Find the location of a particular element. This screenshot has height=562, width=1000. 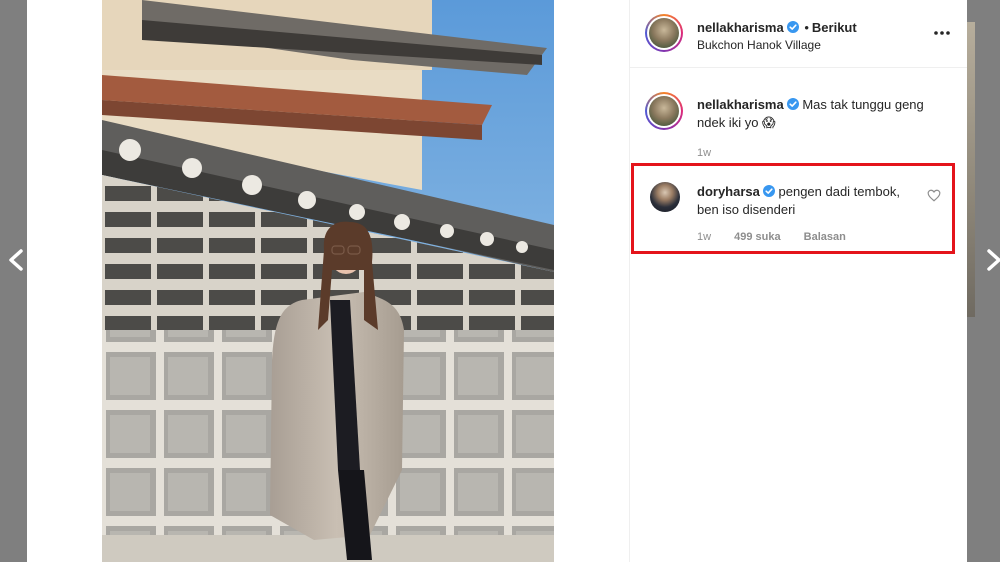

next-post-button is located at coordinates (991, 260).